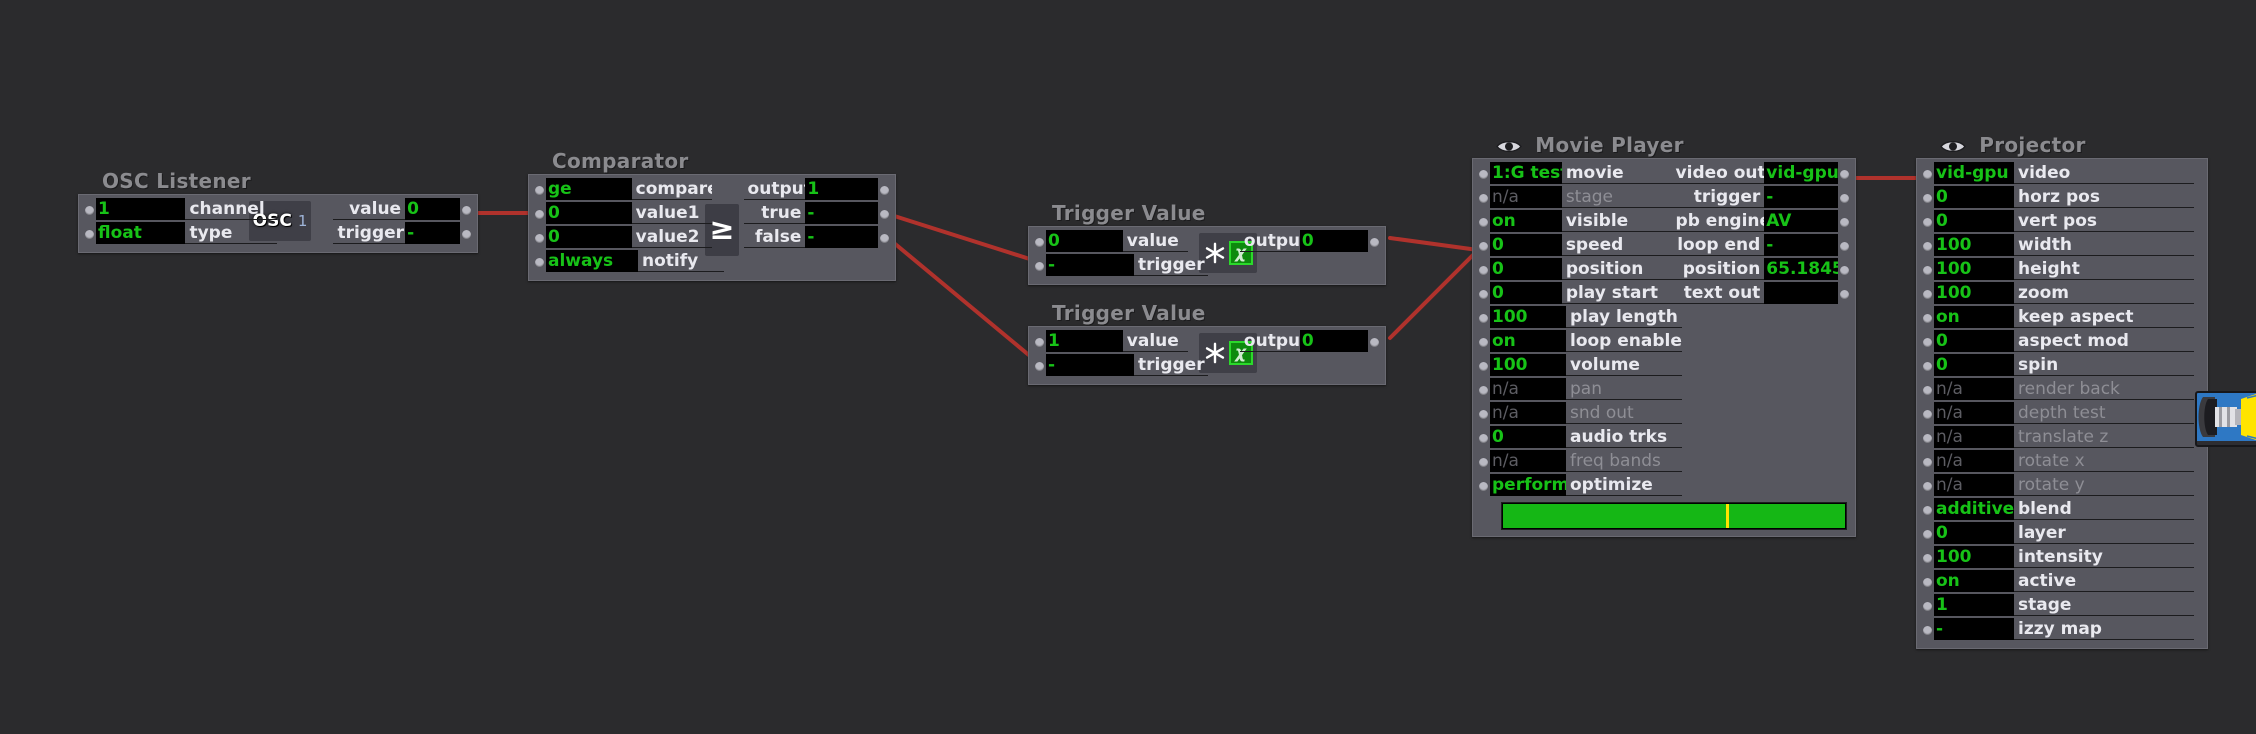  I want to click on input-pin-value, so click(1039, 242).